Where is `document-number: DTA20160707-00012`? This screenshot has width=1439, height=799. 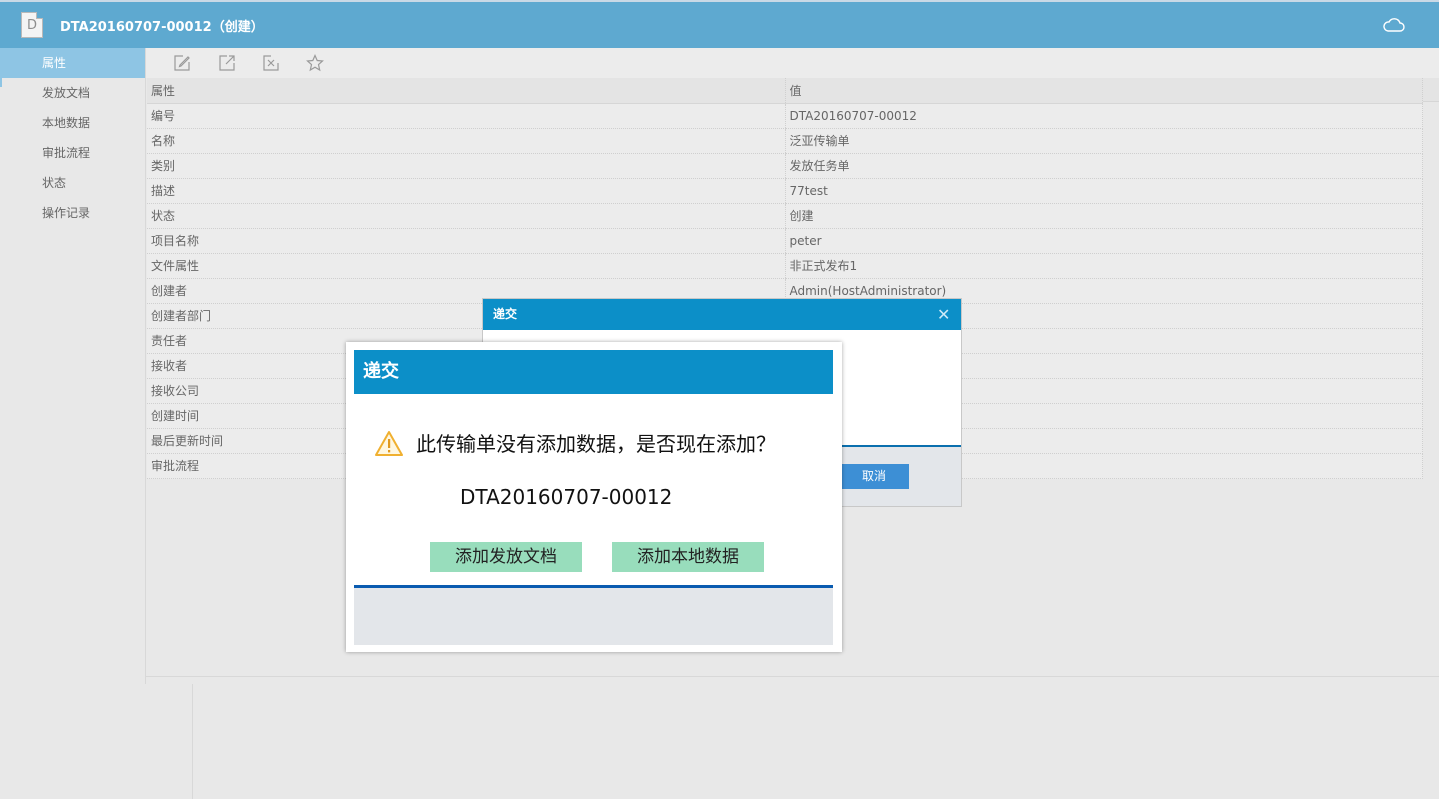
document-number: DTA20160707-00012 is located at coordinates (566, 497).